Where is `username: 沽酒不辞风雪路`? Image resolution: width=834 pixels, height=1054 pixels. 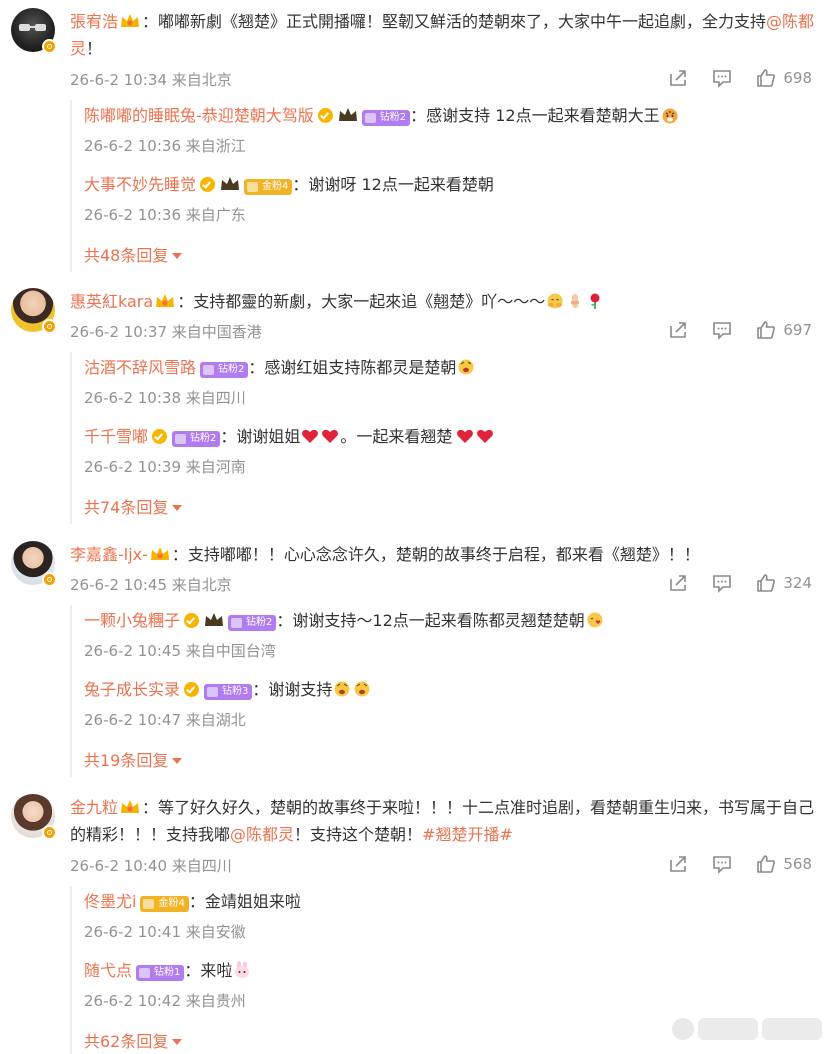
username: 沽酒不辞风雪路 is located at coordinates (140, 367).